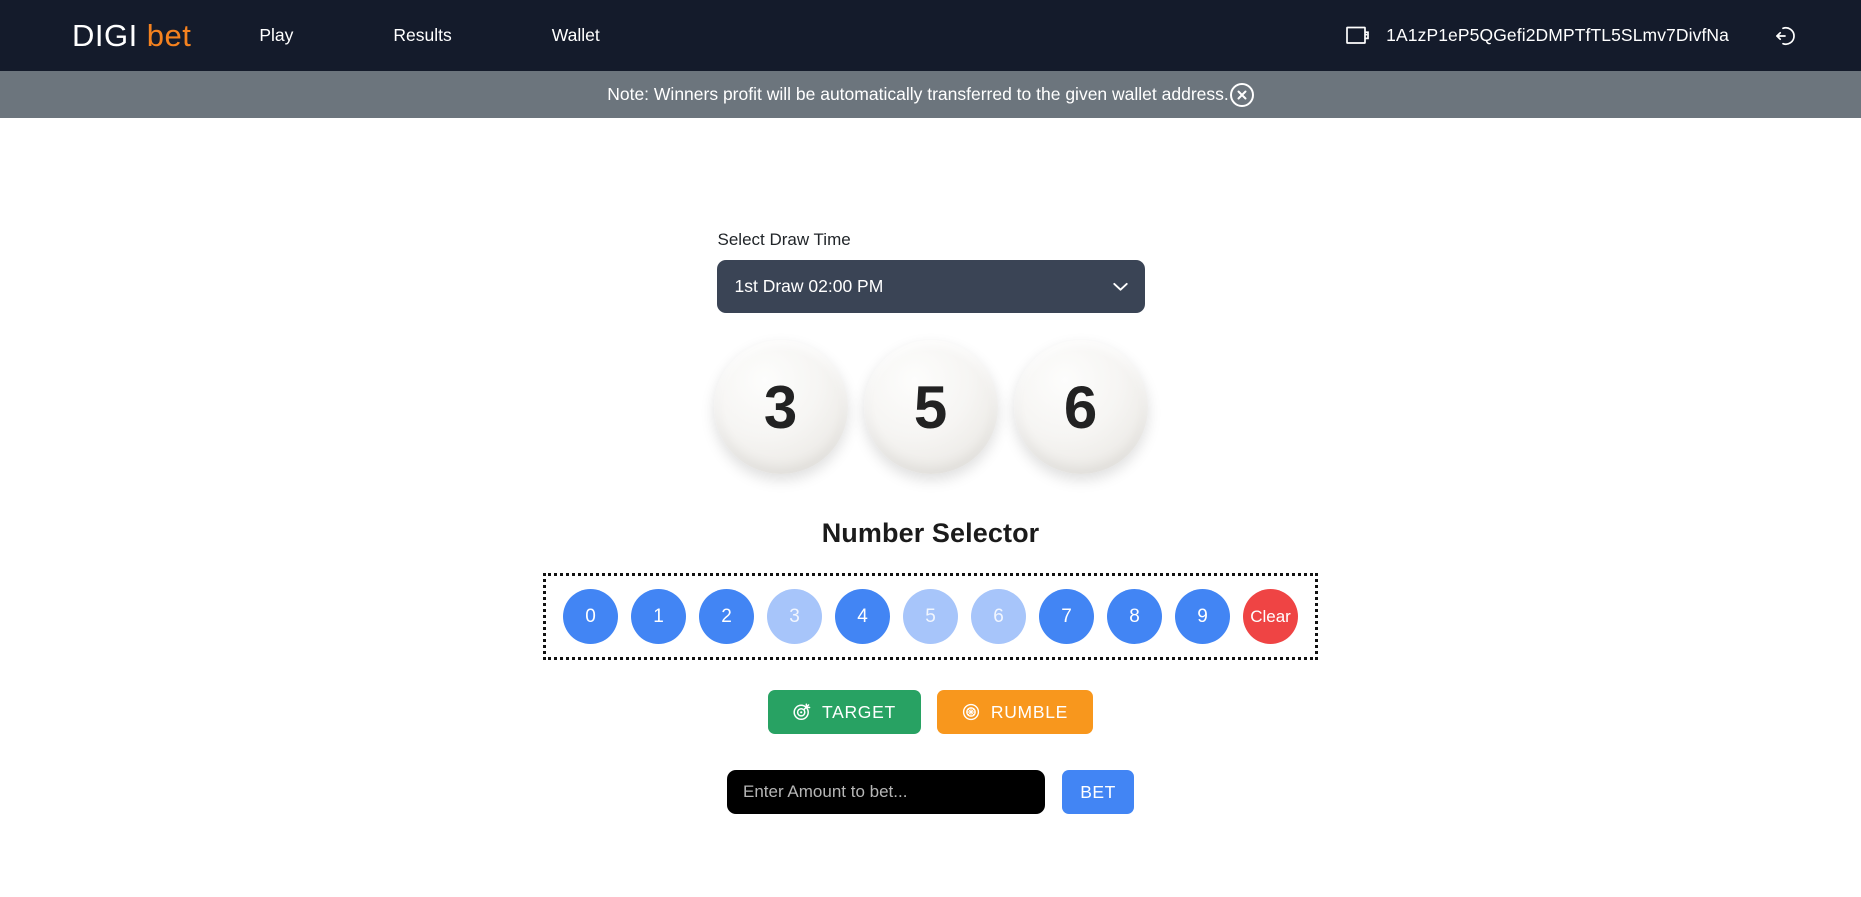 The image size is (1861, 897). Describe the element at coordinates (658, 616) in the screenshot. I see `number-button-1: 1` at that location.